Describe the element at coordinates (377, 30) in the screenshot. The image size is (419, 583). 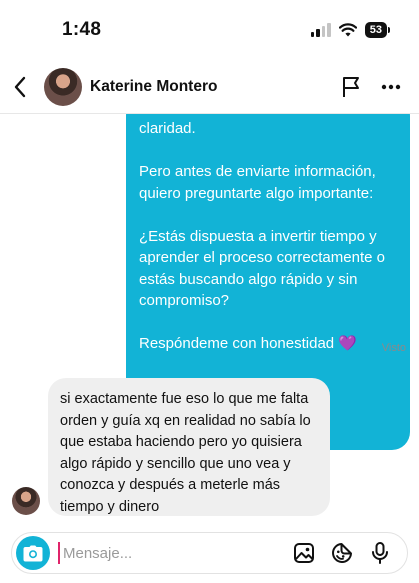
I see `battery-indicator: 53` at that location.